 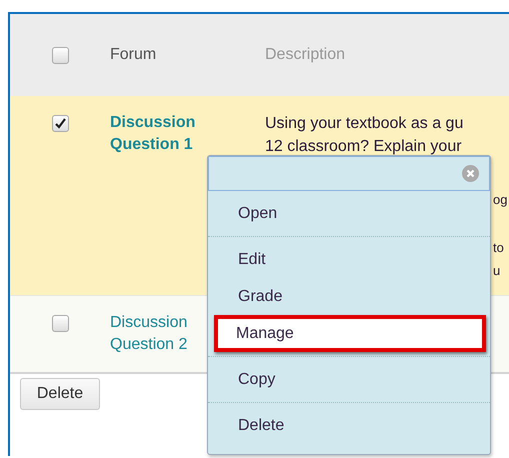 I want to click on column-header: Forum, so click(x=133, y=54).